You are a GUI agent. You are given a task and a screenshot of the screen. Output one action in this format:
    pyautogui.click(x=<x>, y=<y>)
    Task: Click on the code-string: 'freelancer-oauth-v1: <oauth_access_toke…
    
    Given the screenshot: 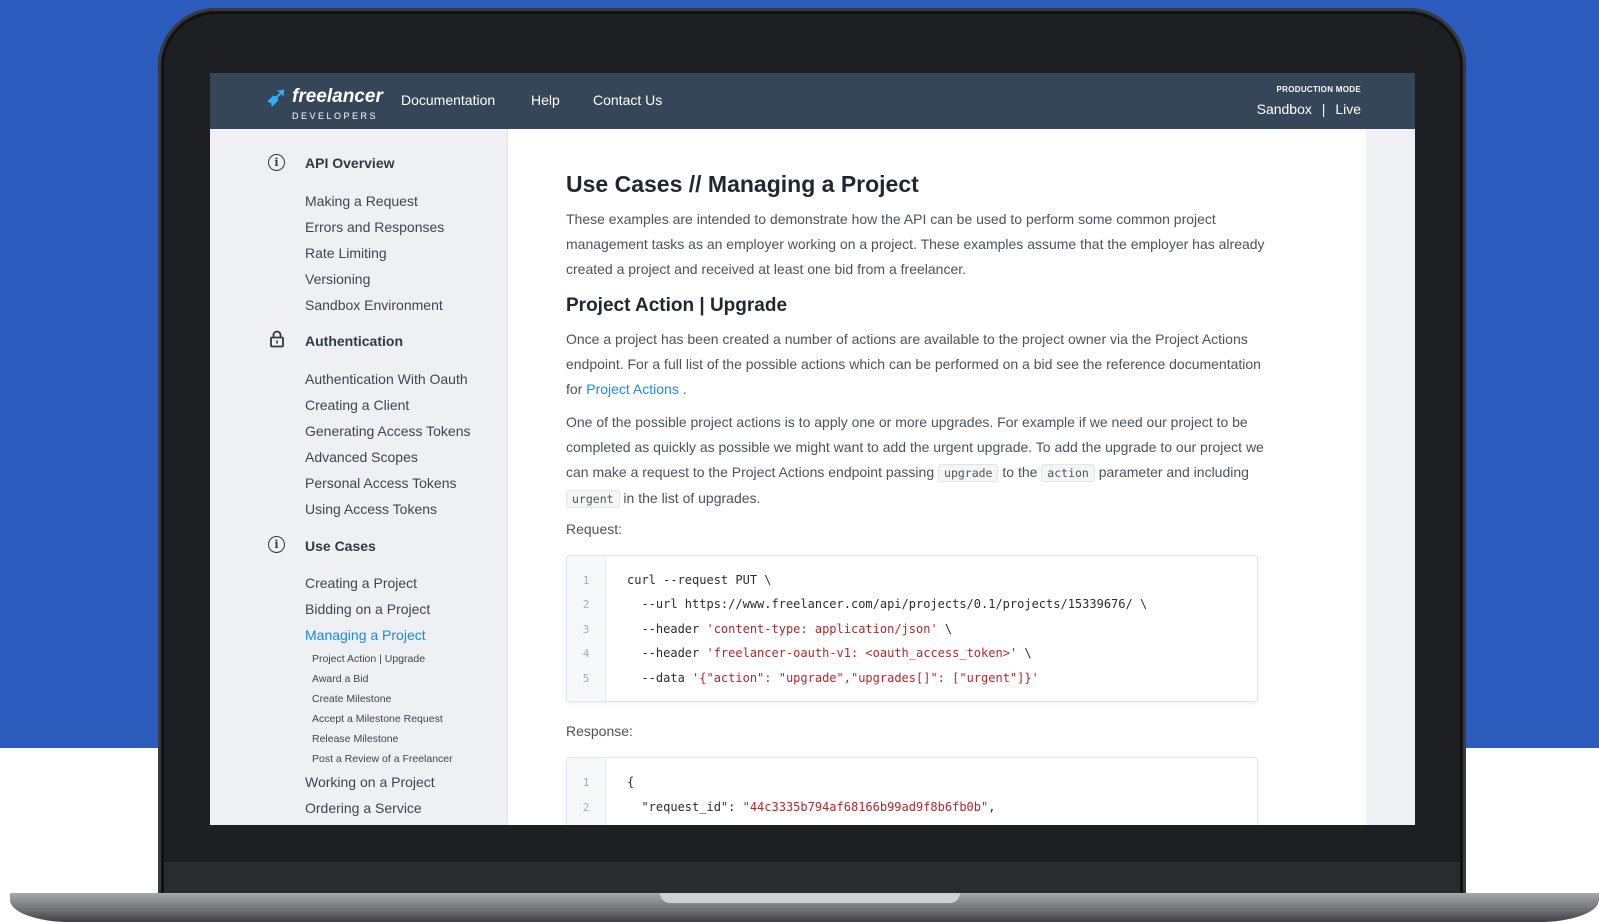 What is the action you would take?
    pyautogui.click(x=862, y=653)
    